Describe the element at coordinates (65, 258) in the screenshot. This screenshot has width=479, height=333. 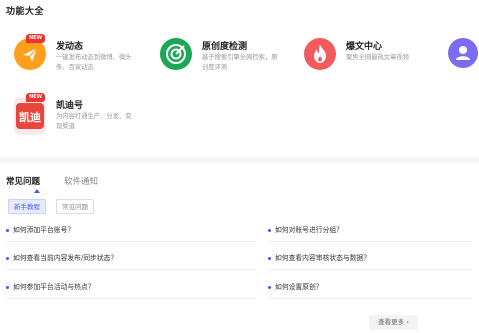
I see `question-text: 如何查看当前内容发布/同步状态？` at that location.